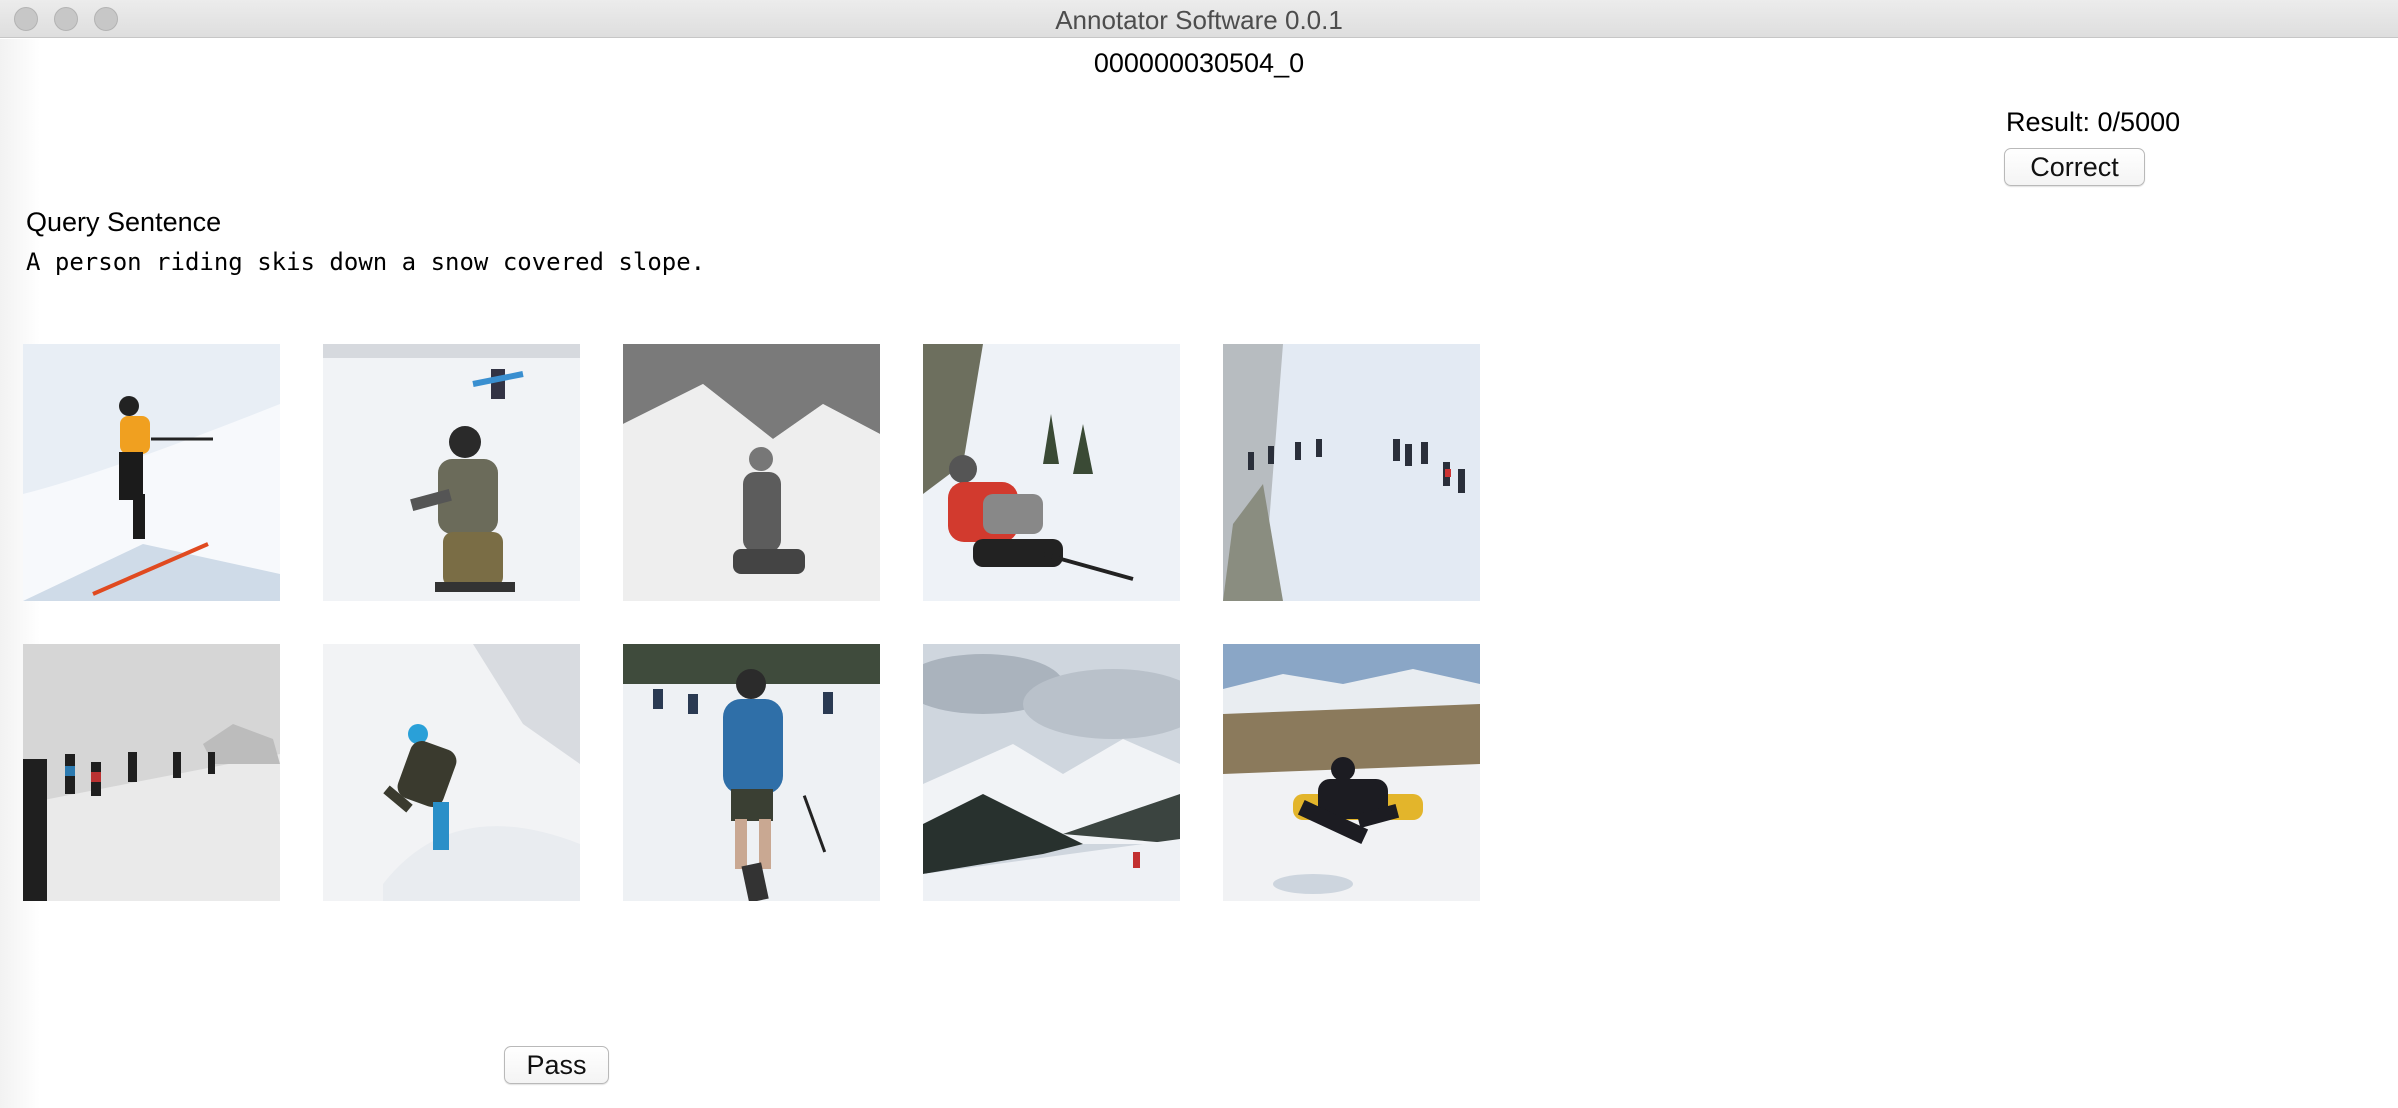 The height and width of the screenshot is (1108, 2398). What do you see at coordinates (556, 1065) in the screenshot?
I see `pass-button: Pass` at bounding box center [556, 1065].